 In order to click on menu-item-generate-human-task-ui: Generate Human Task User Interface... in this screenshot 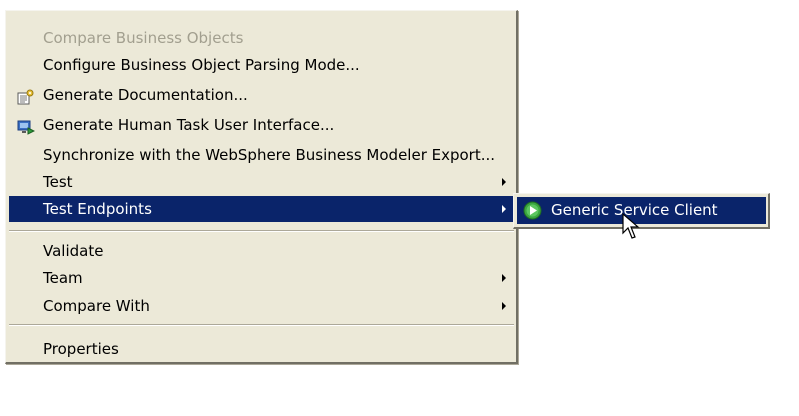, I will do `click(261, 125)`.